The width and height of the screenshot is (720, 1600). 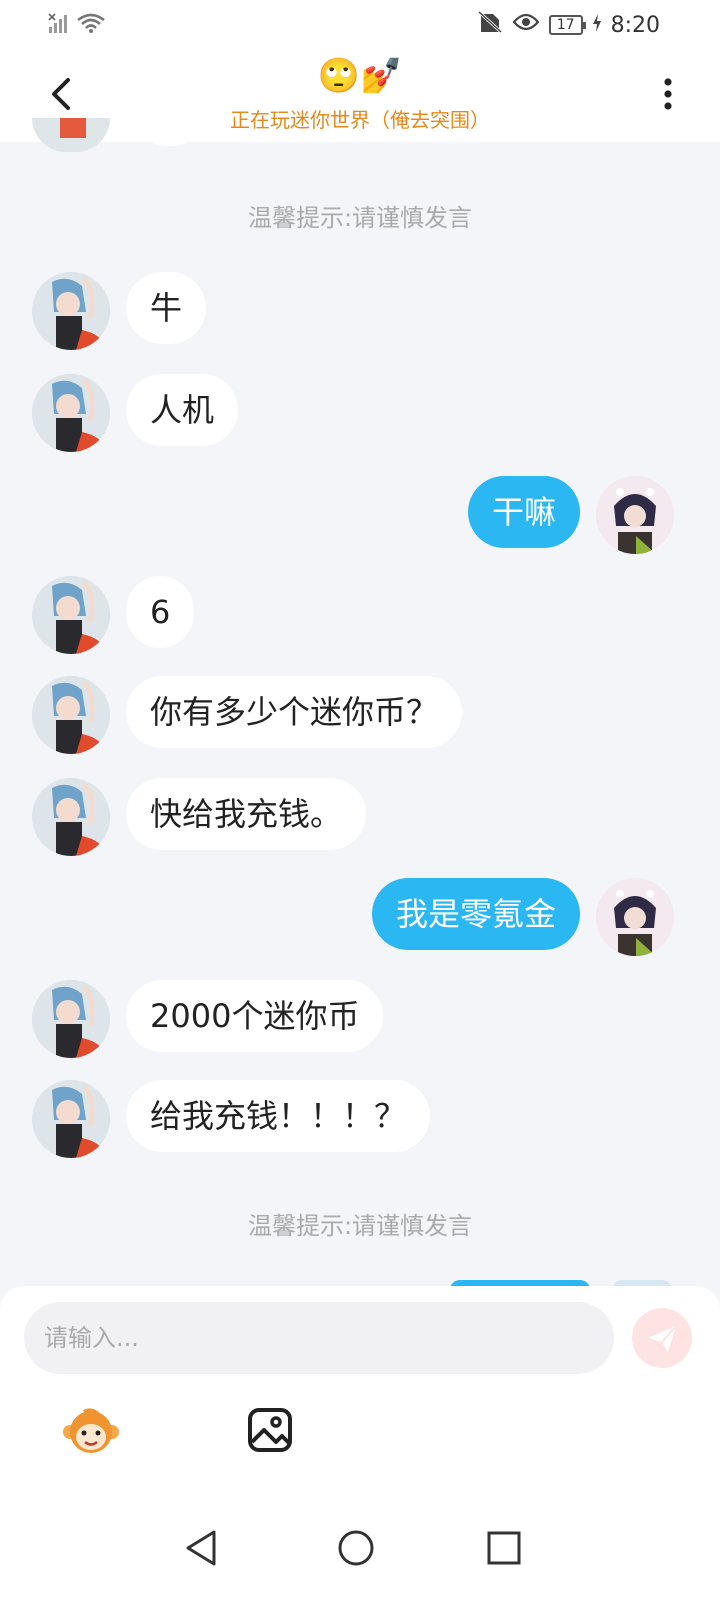 What do you see at coordinates (170, 133) in the screenshot?
I see `message-bubble-partial` at bounding box center [170, 133].